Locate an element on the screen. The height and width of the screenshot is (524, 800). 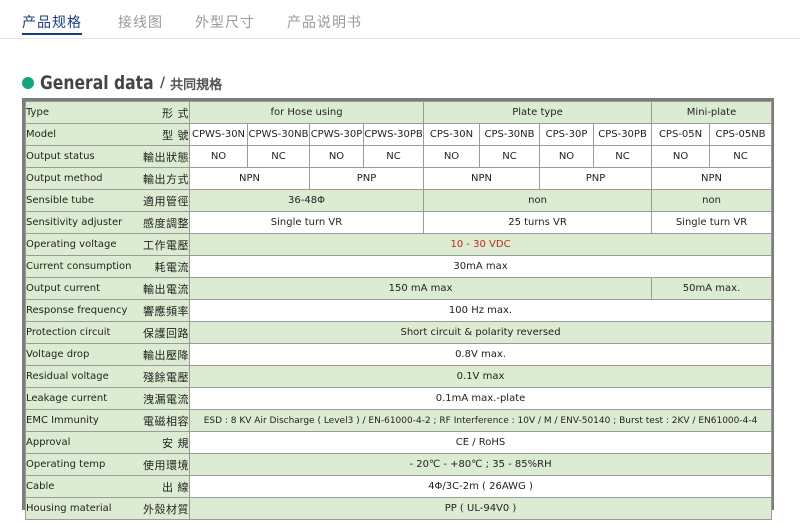
table-row: Operating voltage 工作電壓 10 - 30 VDC is located at coordinates (399, 244).